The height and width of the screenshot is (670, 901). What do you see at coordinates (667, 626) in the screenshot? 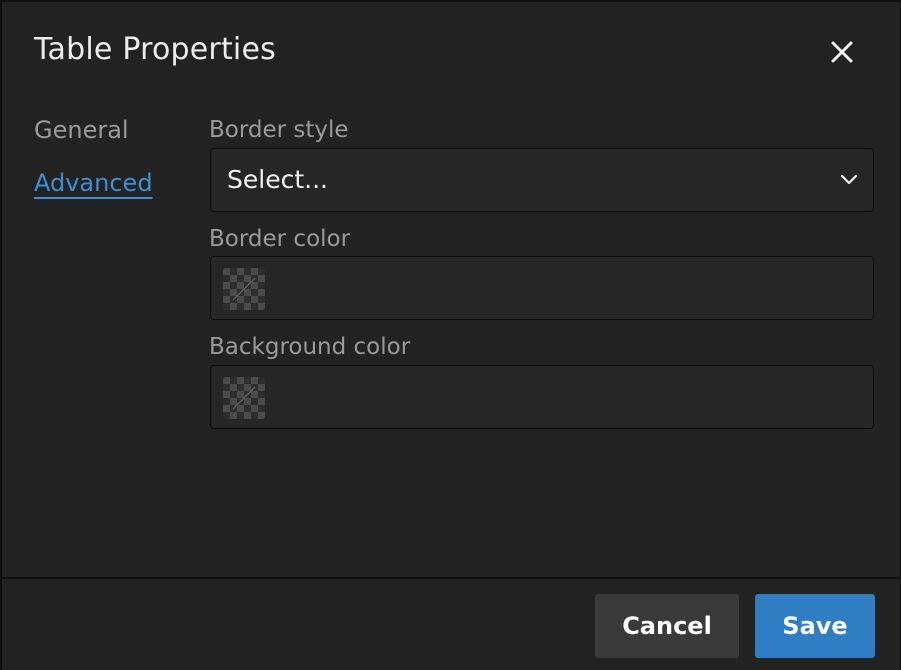
I see `cancel-button: Cancel` at bounding box center [667, 626].